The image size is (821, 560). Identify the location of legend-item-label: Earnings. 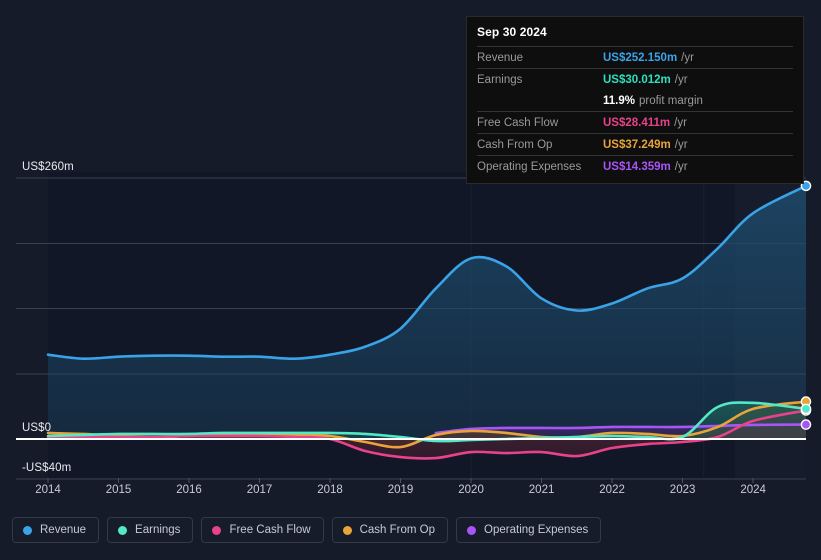
(158, 530).